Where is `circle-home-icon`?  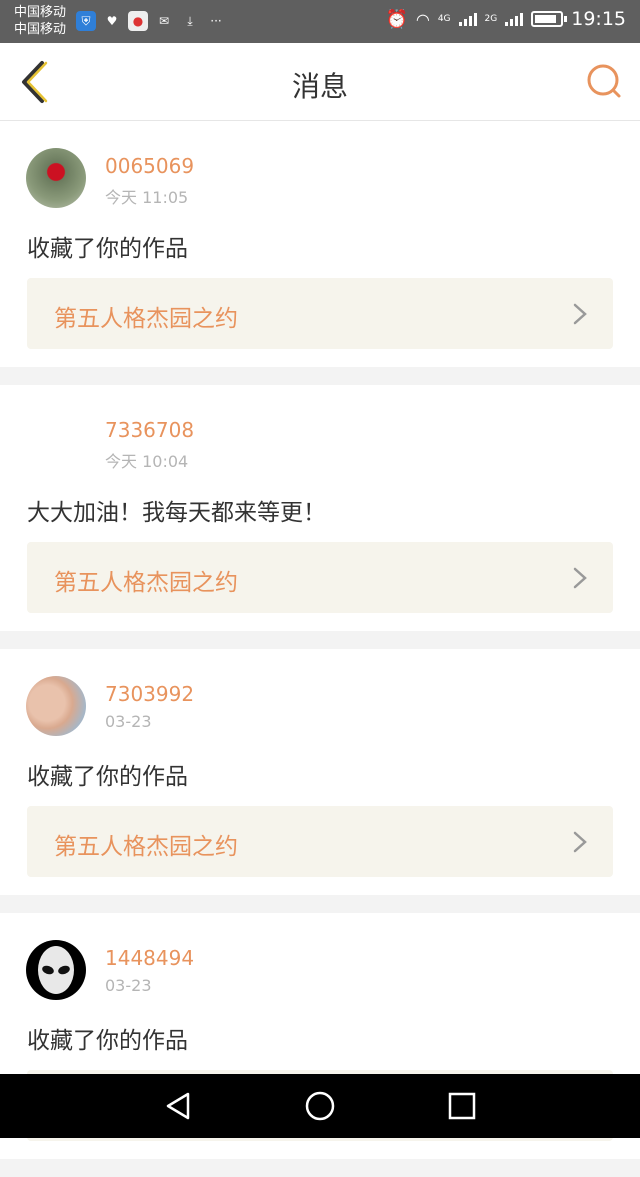 circle-home-icon is located at coordinates (320, 1106).